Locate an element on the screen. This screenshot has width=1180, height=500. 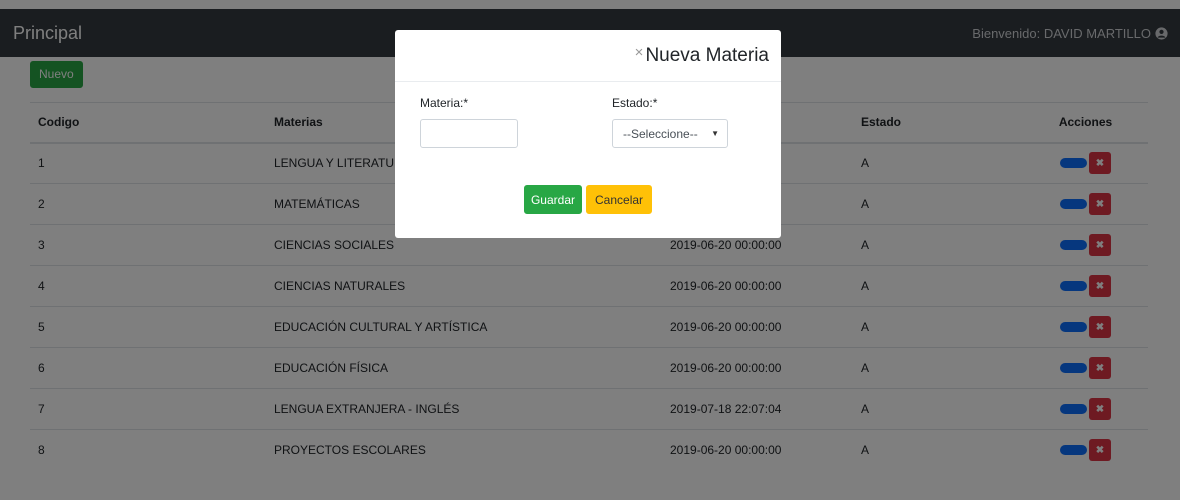
estado-label: Estado:* is located at coordinates (635, 103).